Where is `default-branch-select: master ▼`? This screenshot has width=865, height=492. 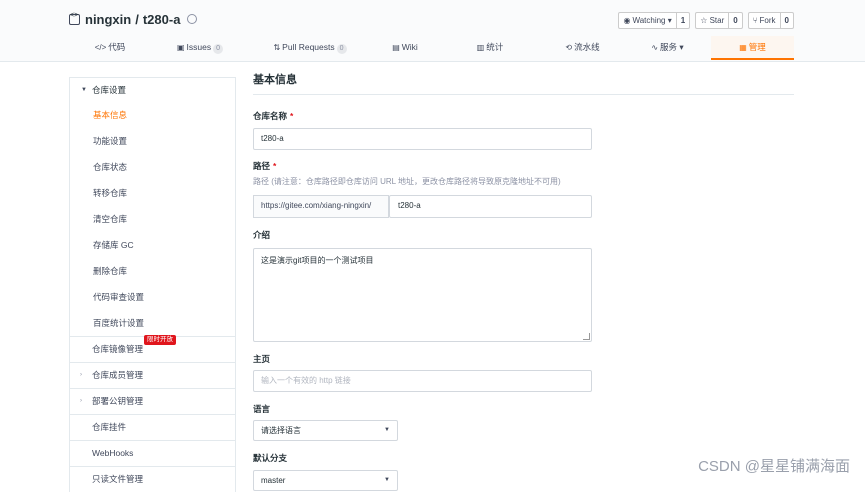
default-branch-select: master ▼ is located at coordinates (325, 480).